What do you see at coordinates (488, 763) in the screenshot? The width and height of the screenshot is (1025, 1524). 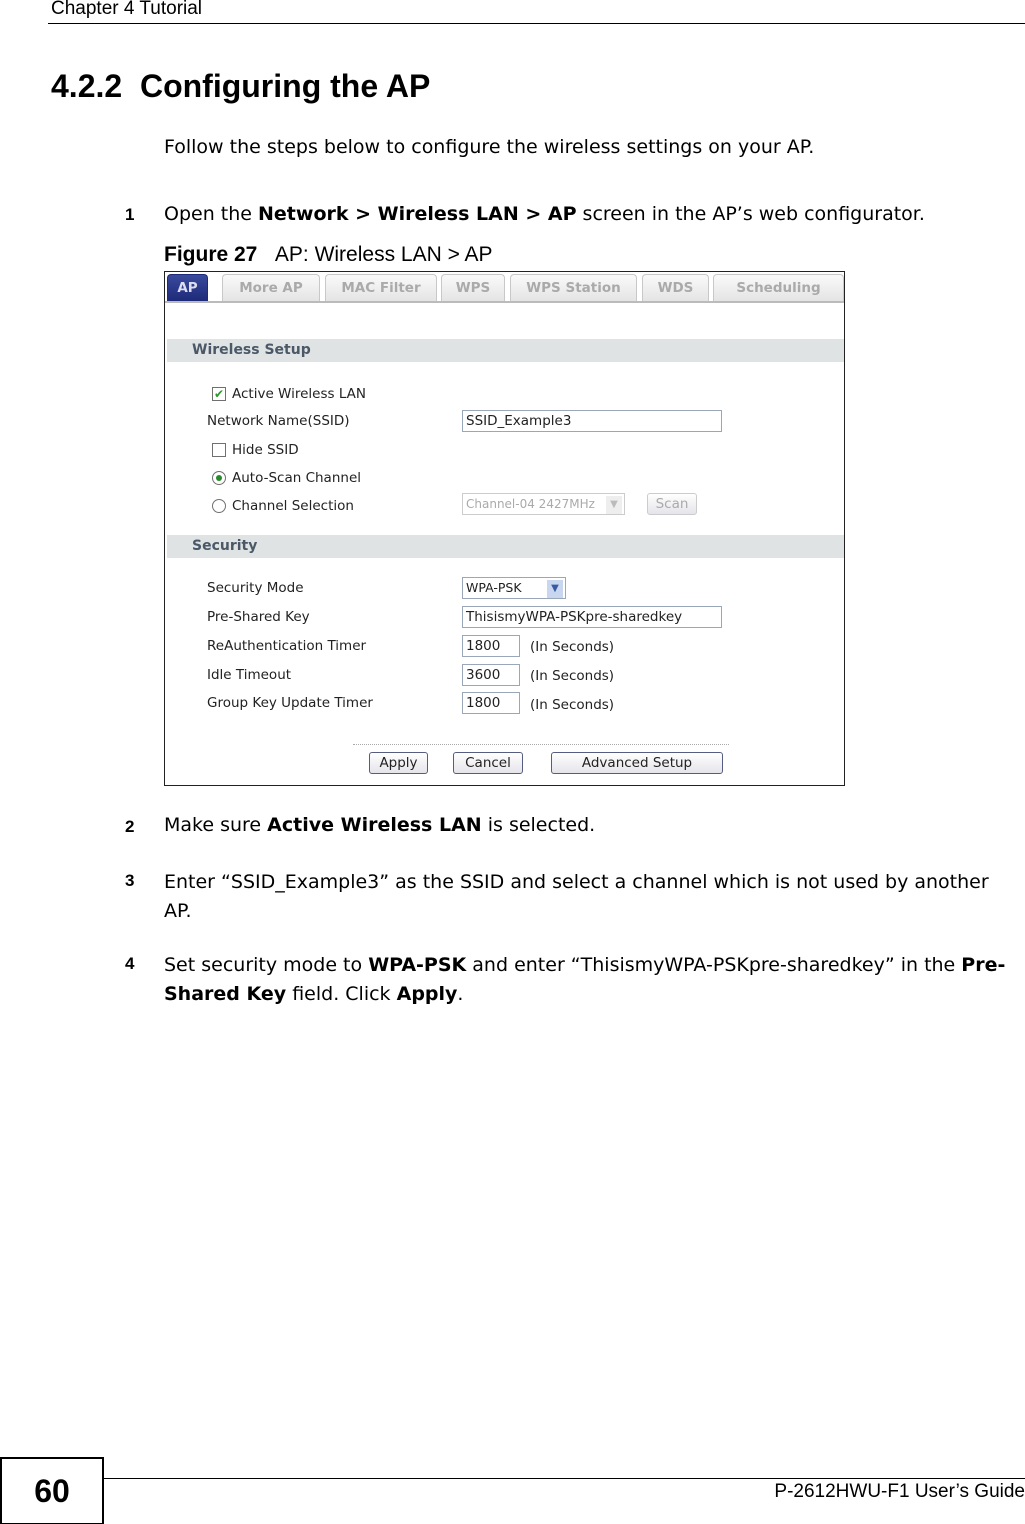 I see `cancel-button: Cancel` at bounding box center [488, 763].